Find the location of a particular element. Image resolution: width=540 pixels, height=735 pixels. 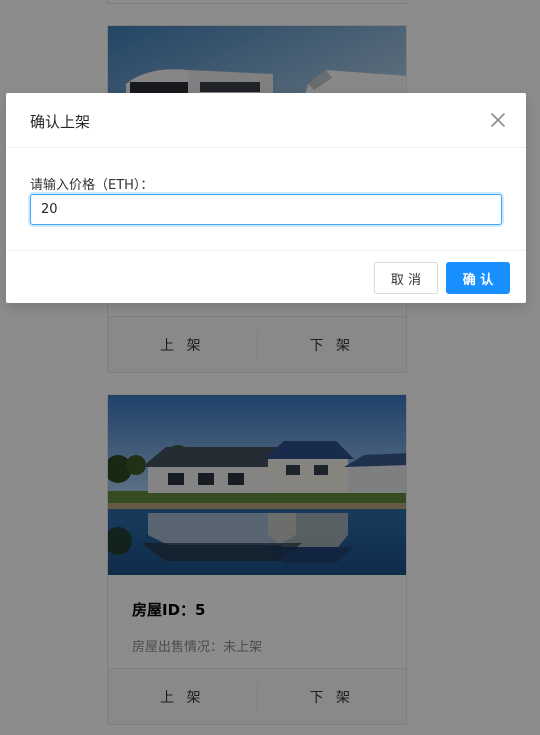

modal-footer: 取 消 确 认 is located at coordinates (266, 276).